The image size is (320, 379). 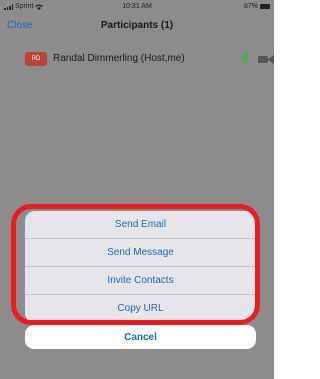 What do you see at coordinates (266, 59) in the screenshot?
I see `video-camera-icon` at bounding box center [266, 59].